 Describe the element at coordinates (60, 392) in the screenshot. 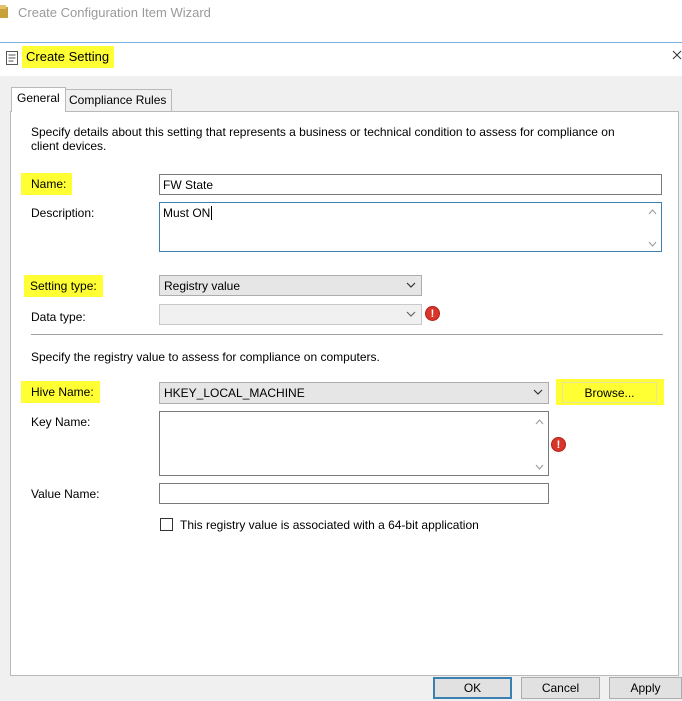

I see `hive-name-label: Hive Name:` at that location.